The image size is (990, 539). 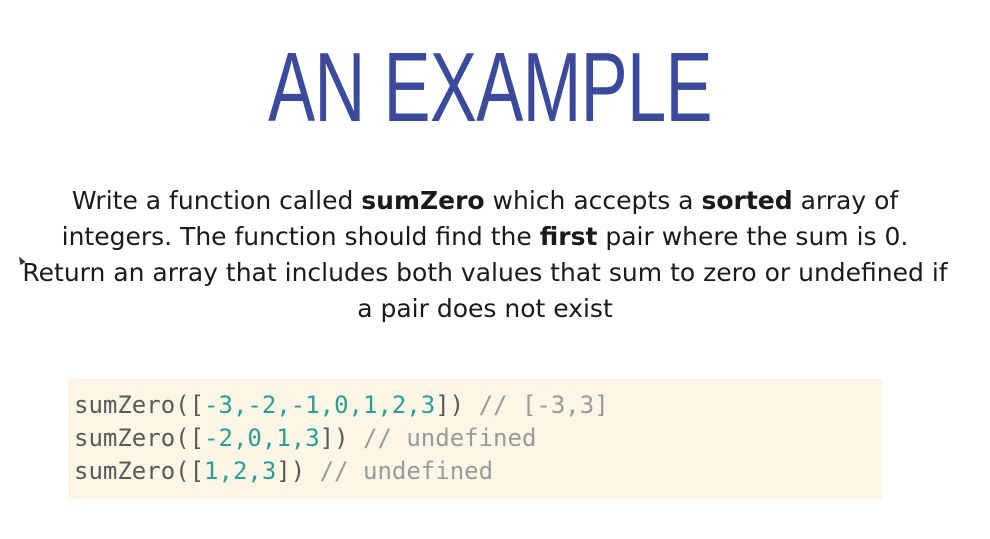 What do you see at coordinates (423, 200) in the screenshot?
I see `desc-bold-function-name: sumZero` at bounding box center [423, 200].